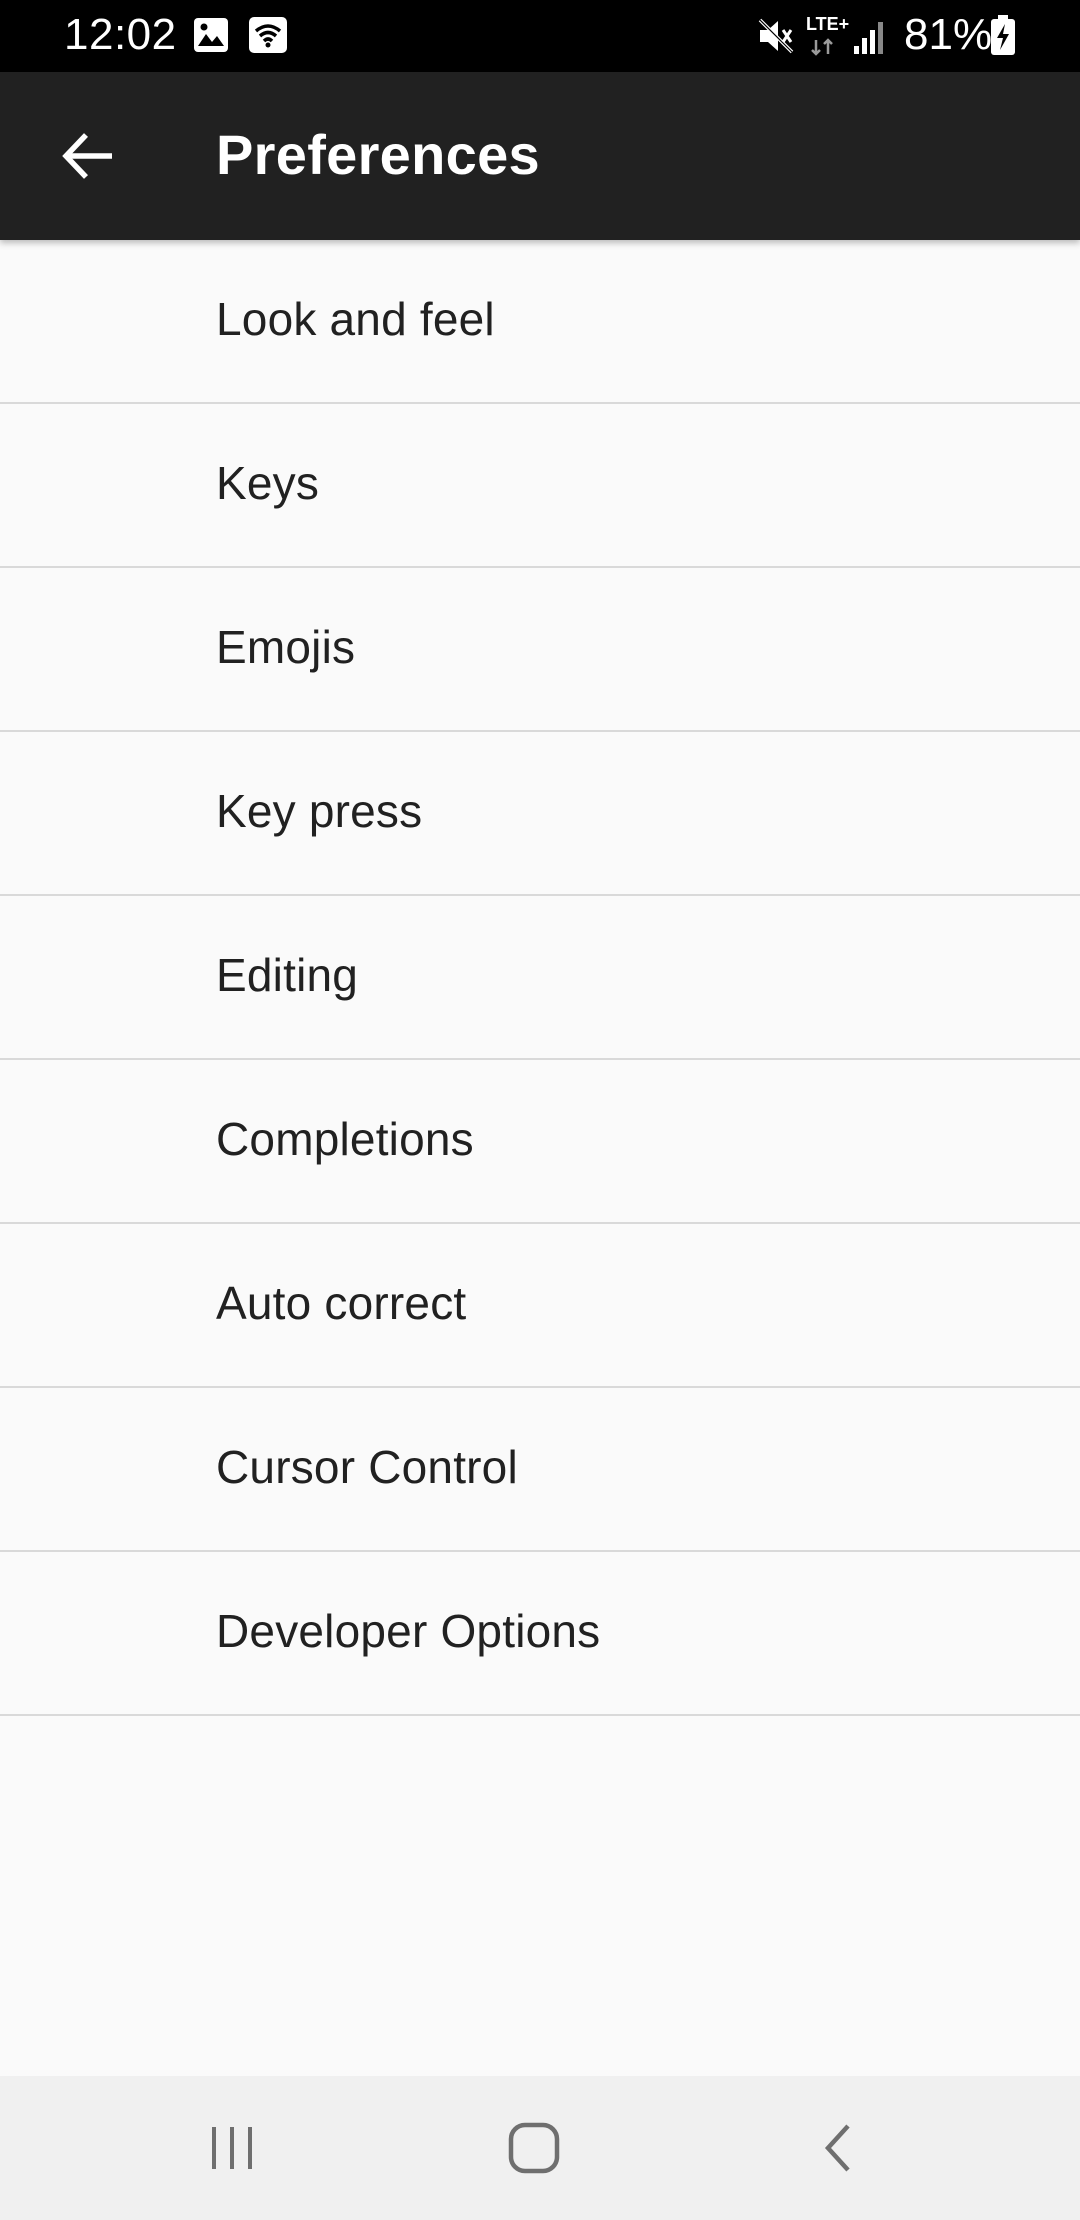  What do you see at coordinates (948, 34) in the screenshot?
I see `battery-percent: 81%` at bounding box center [948, 34].